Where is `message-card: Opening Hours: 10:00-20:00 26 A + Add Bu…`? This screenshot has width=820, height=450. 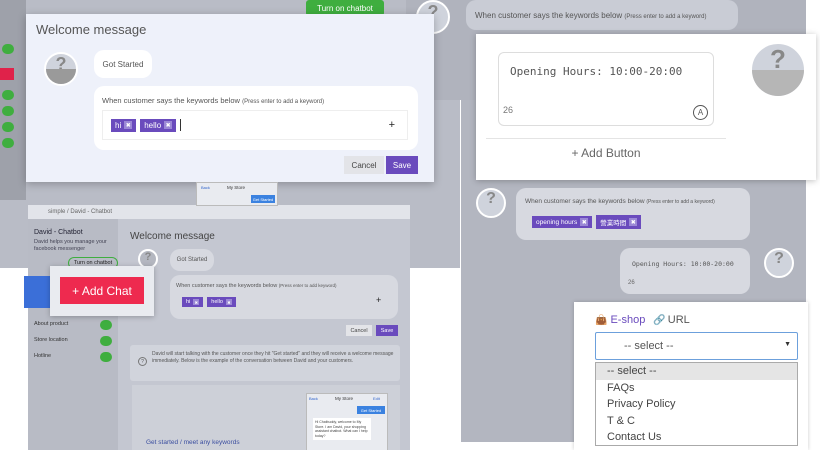 message-card: Opening Hours: 10:00-20:00 26 A + Add Bu… is located at coordinates (646, 107).